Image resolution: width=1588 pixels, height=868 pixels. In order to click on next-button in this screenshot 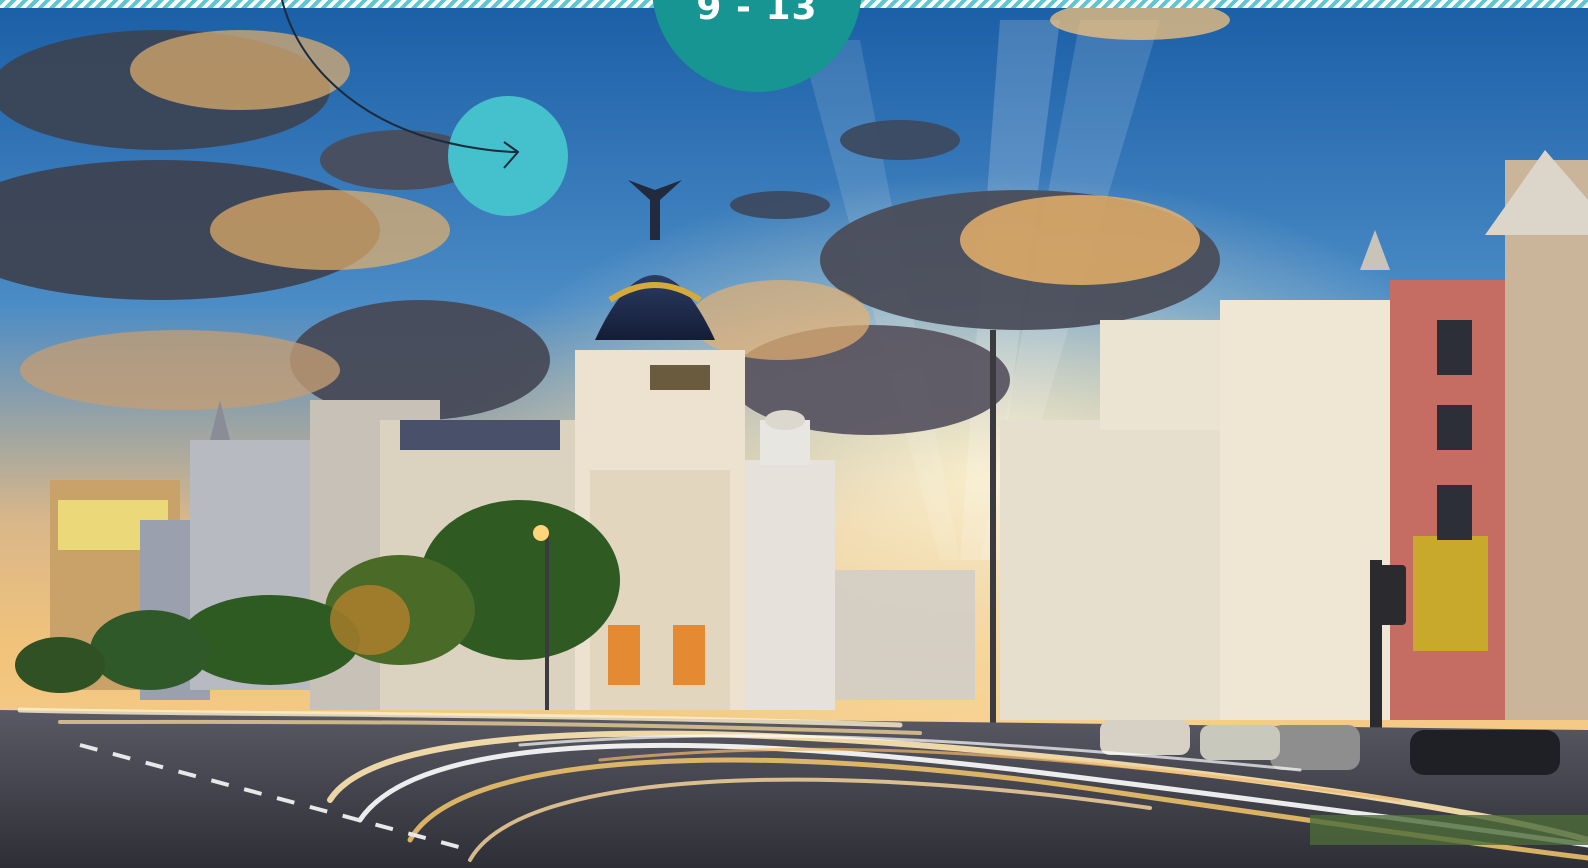, I will do `click(508, 156)`.